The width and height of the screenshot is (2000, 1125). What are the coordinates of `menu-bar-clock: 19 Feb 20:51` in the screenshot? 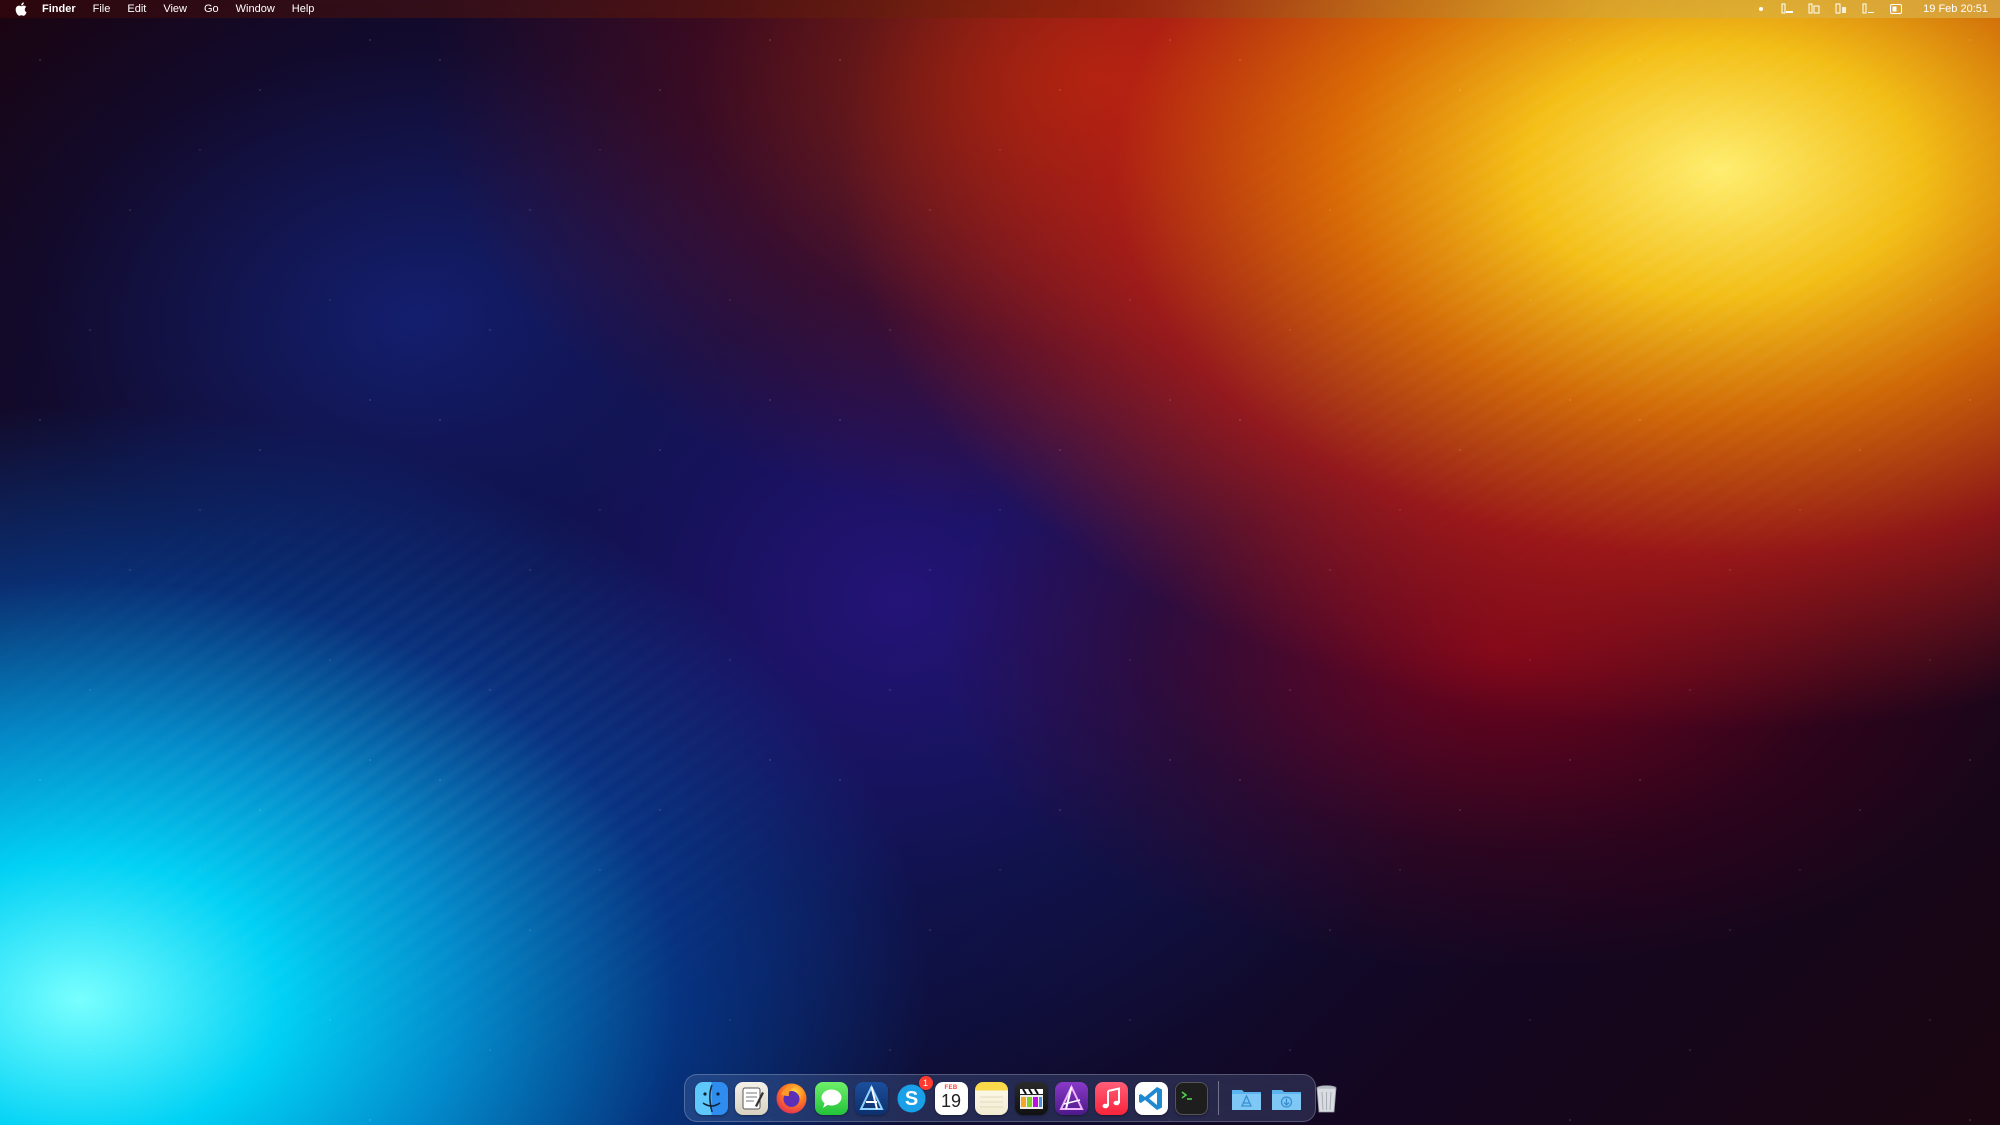 It's located at (1955, 9).